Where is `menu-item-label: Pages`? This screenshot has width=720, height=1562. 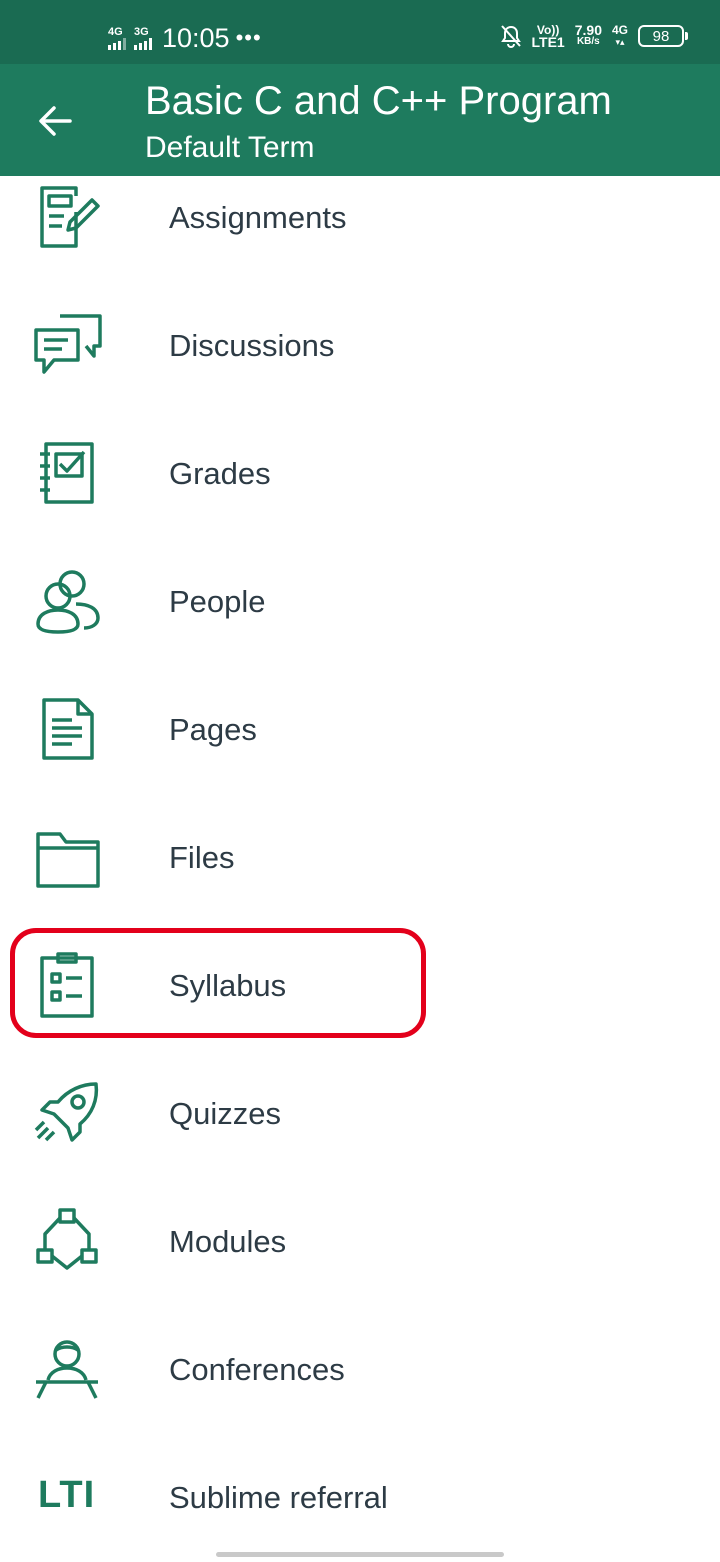
menu-item-label: Pages is located at coordinates (213, 729).